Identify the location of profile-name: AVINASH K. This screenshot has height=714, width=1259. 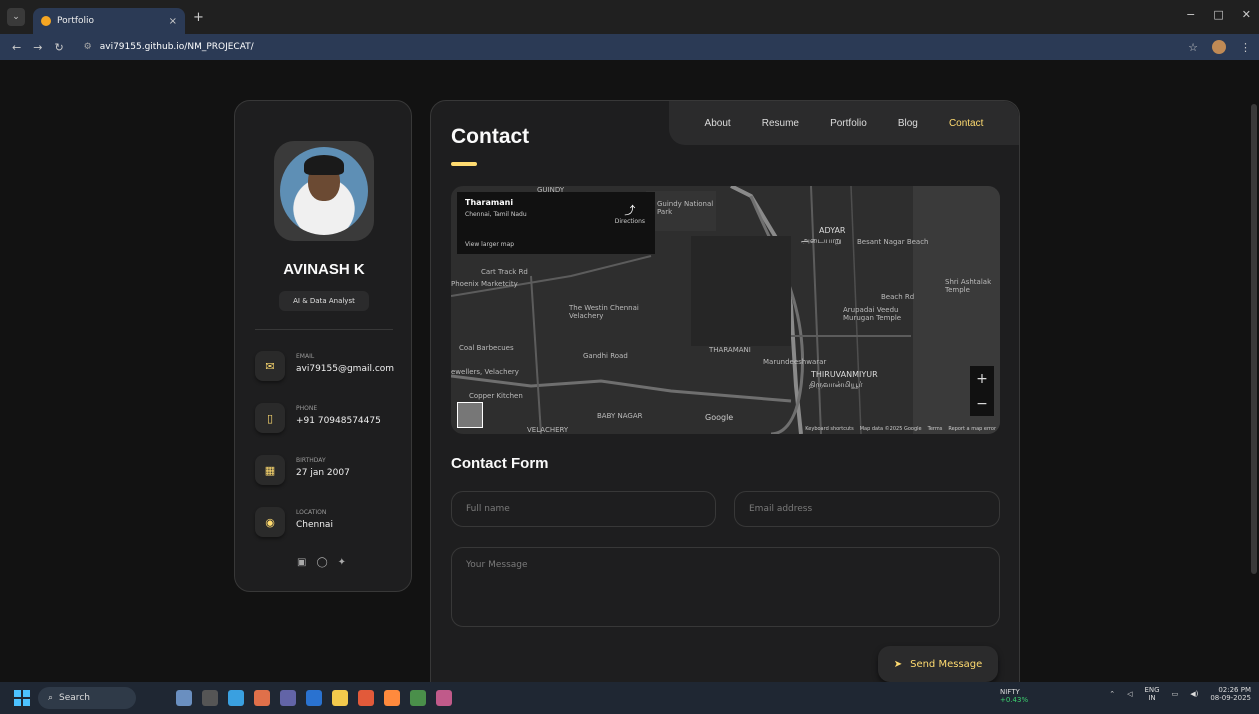
(324, 269).